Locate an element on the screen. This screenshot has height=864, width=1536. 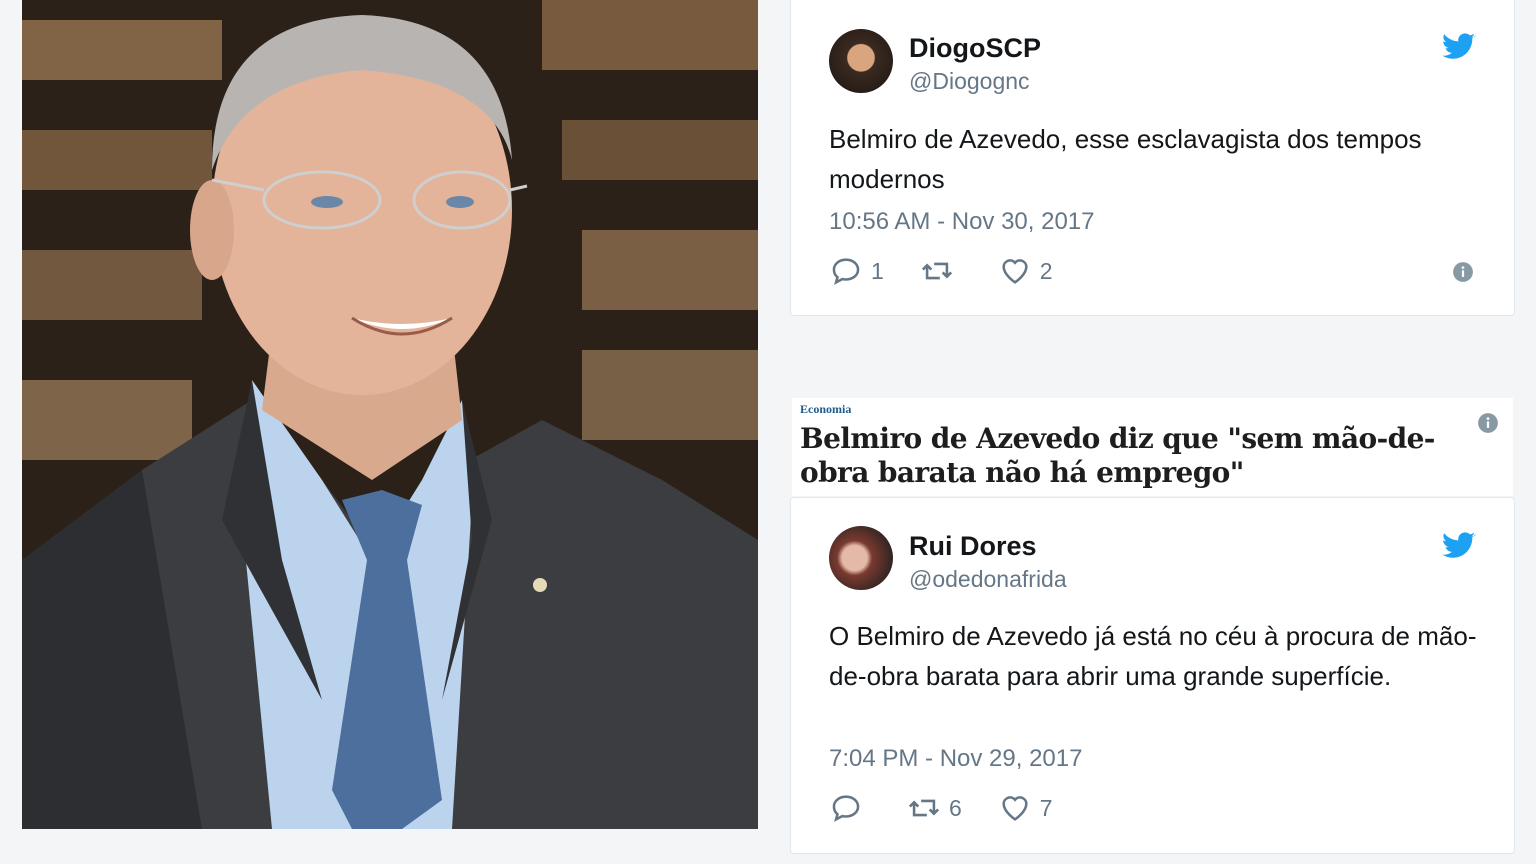
tweet-actions: 6 7 is located at coordinates (959, 808).